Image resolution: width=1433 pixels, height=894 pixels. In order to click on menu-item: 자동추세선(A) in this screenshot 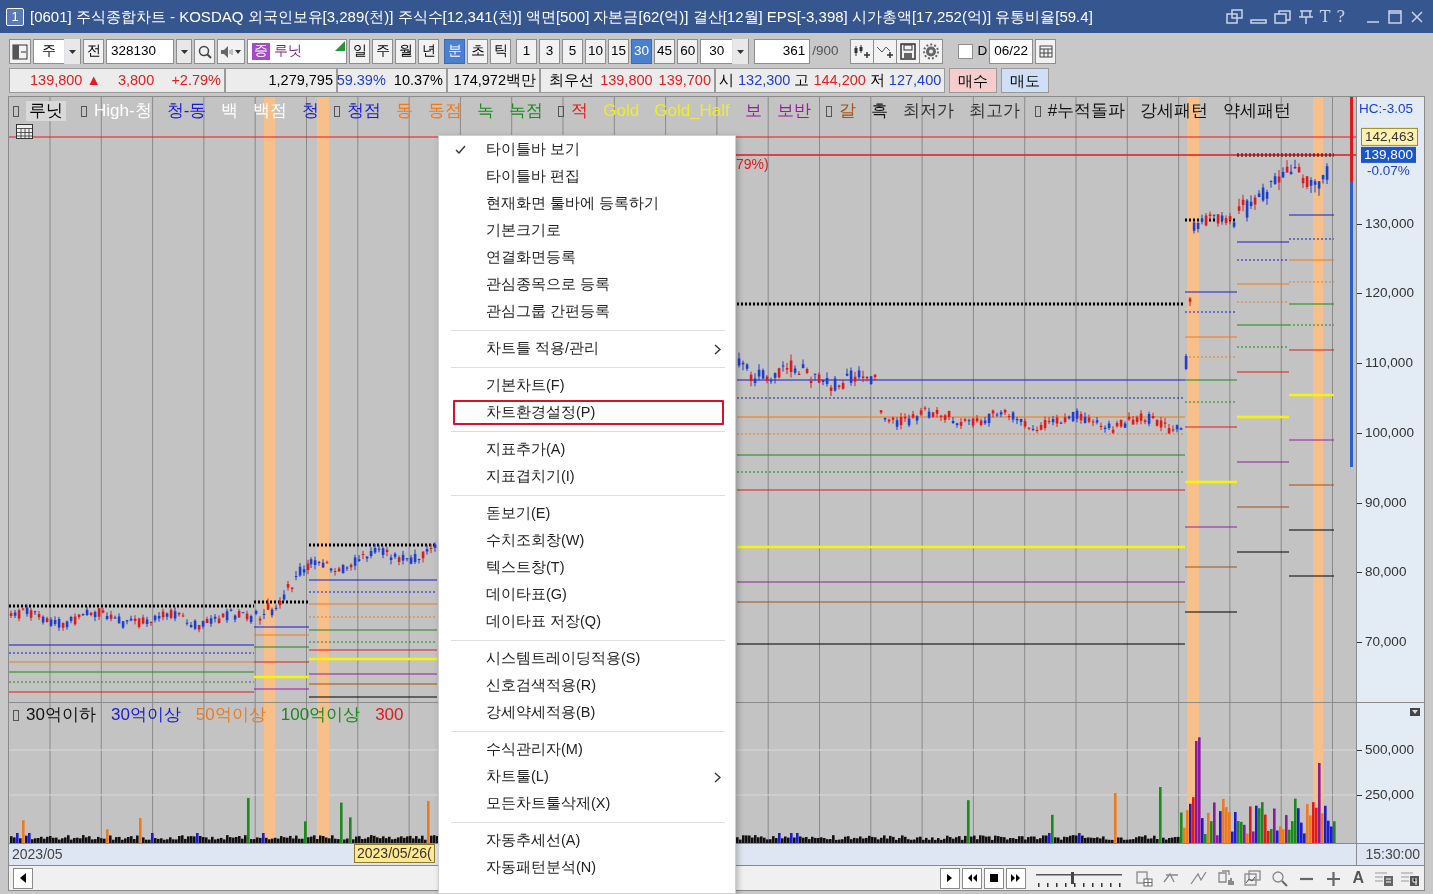, I will do `click(582, 840)`.